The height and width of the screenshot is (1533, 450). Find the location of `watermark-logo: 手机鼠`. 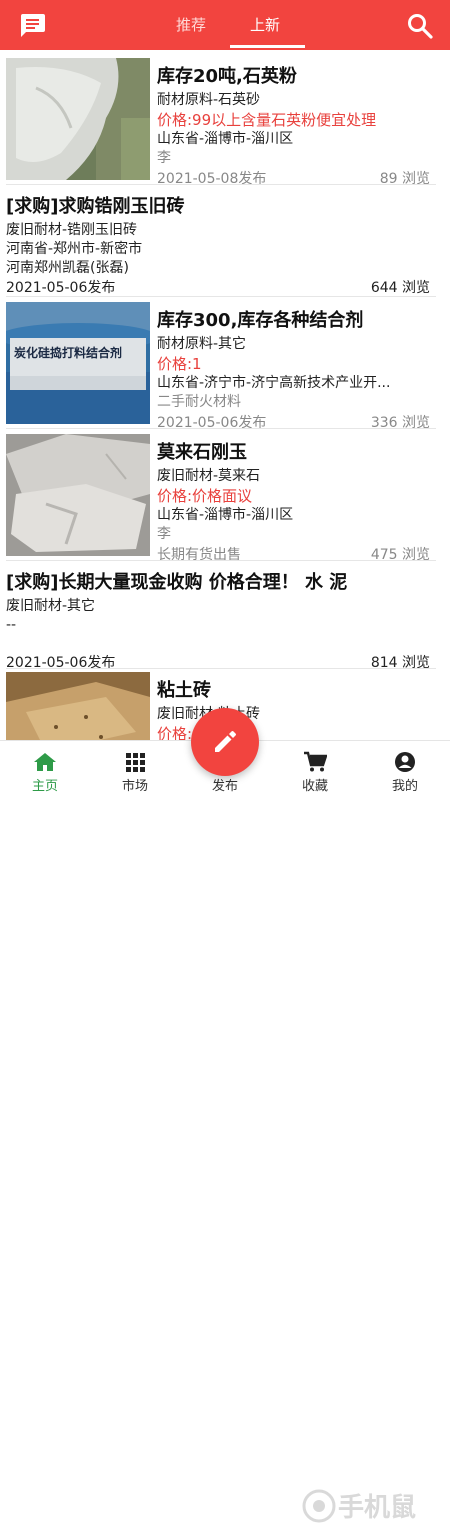

watermark-logo: 手机鼠 is located at coordinates (375, 1509).